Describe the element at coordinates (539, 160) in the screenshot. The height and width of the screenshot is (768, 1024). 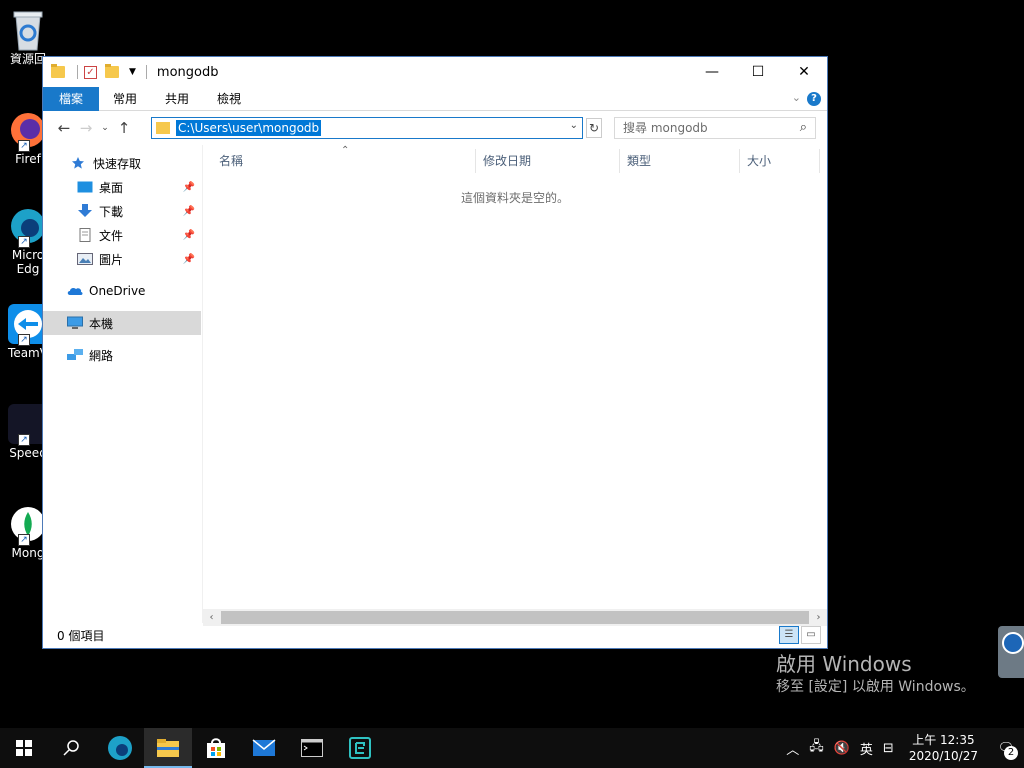
I see `column-header-date-modified: 修改日期` at that location.